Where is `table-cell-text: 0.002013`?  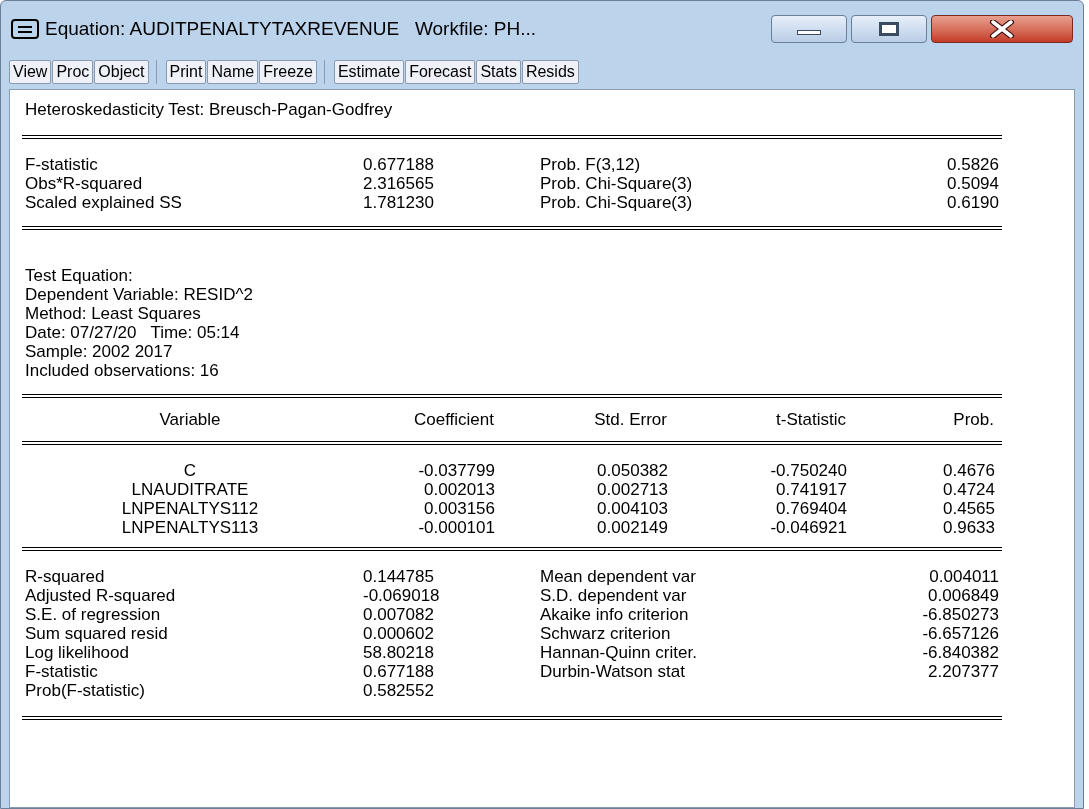
table-cell-text: 0.002013 is located at coordinates (459, 489).